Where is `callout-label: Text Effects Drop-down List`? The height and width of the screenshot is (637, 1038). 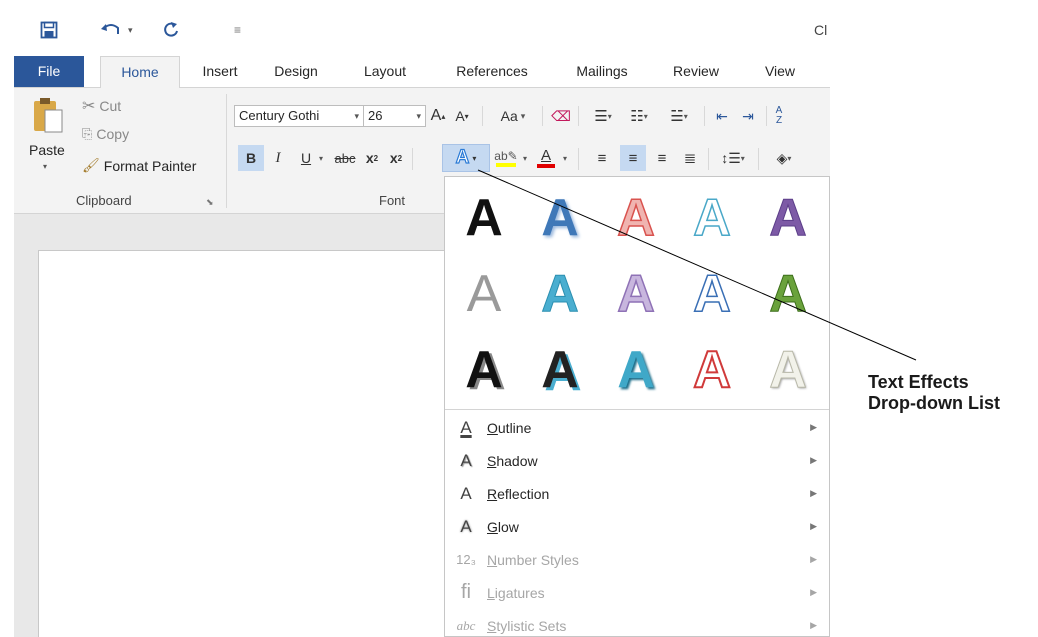
callout-label: Text Effects Drop-down List is located at coordinates (934, 393).